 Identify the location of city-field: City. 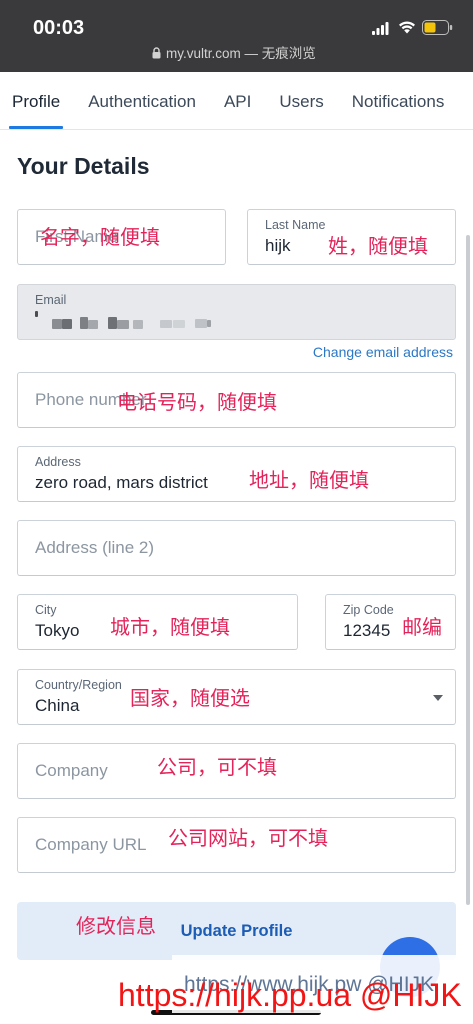
(157, 622).